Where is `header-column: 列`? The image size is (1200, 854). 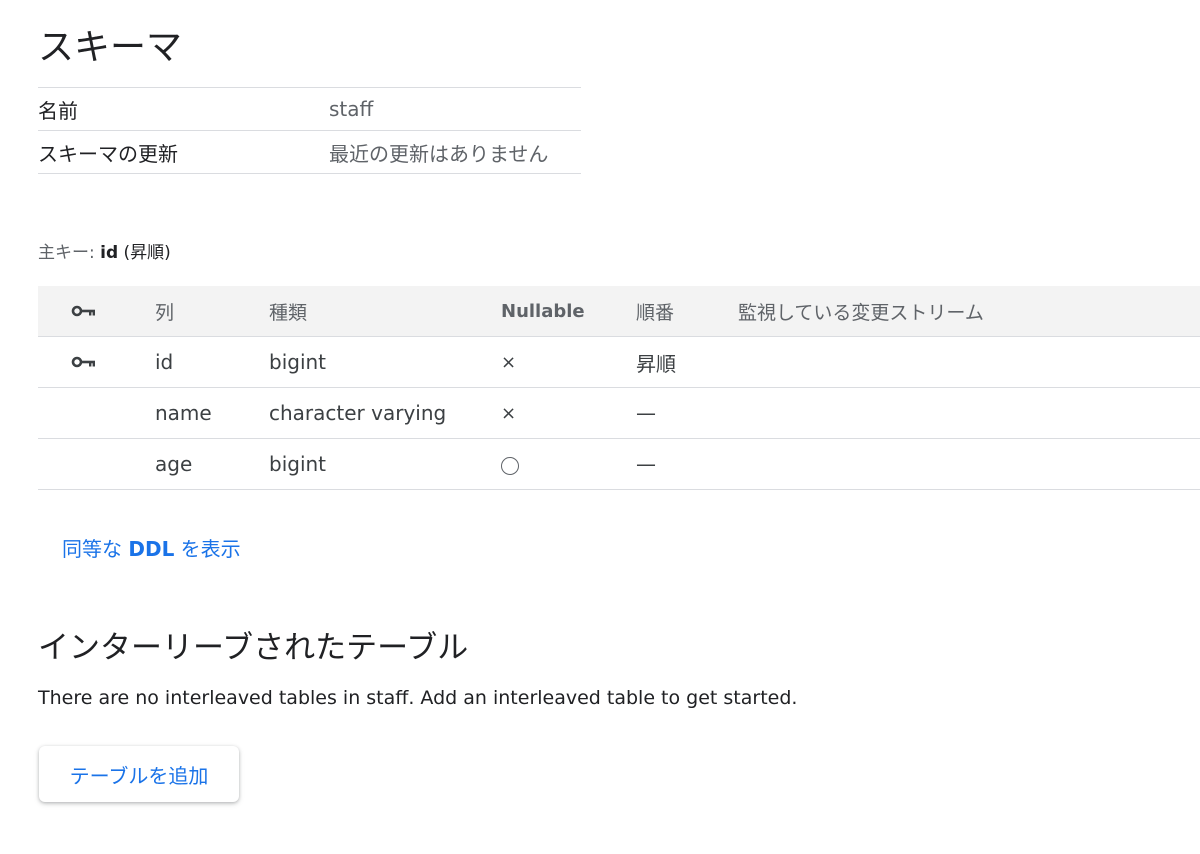
header-column: 列 is located at coordinates (165, 312).